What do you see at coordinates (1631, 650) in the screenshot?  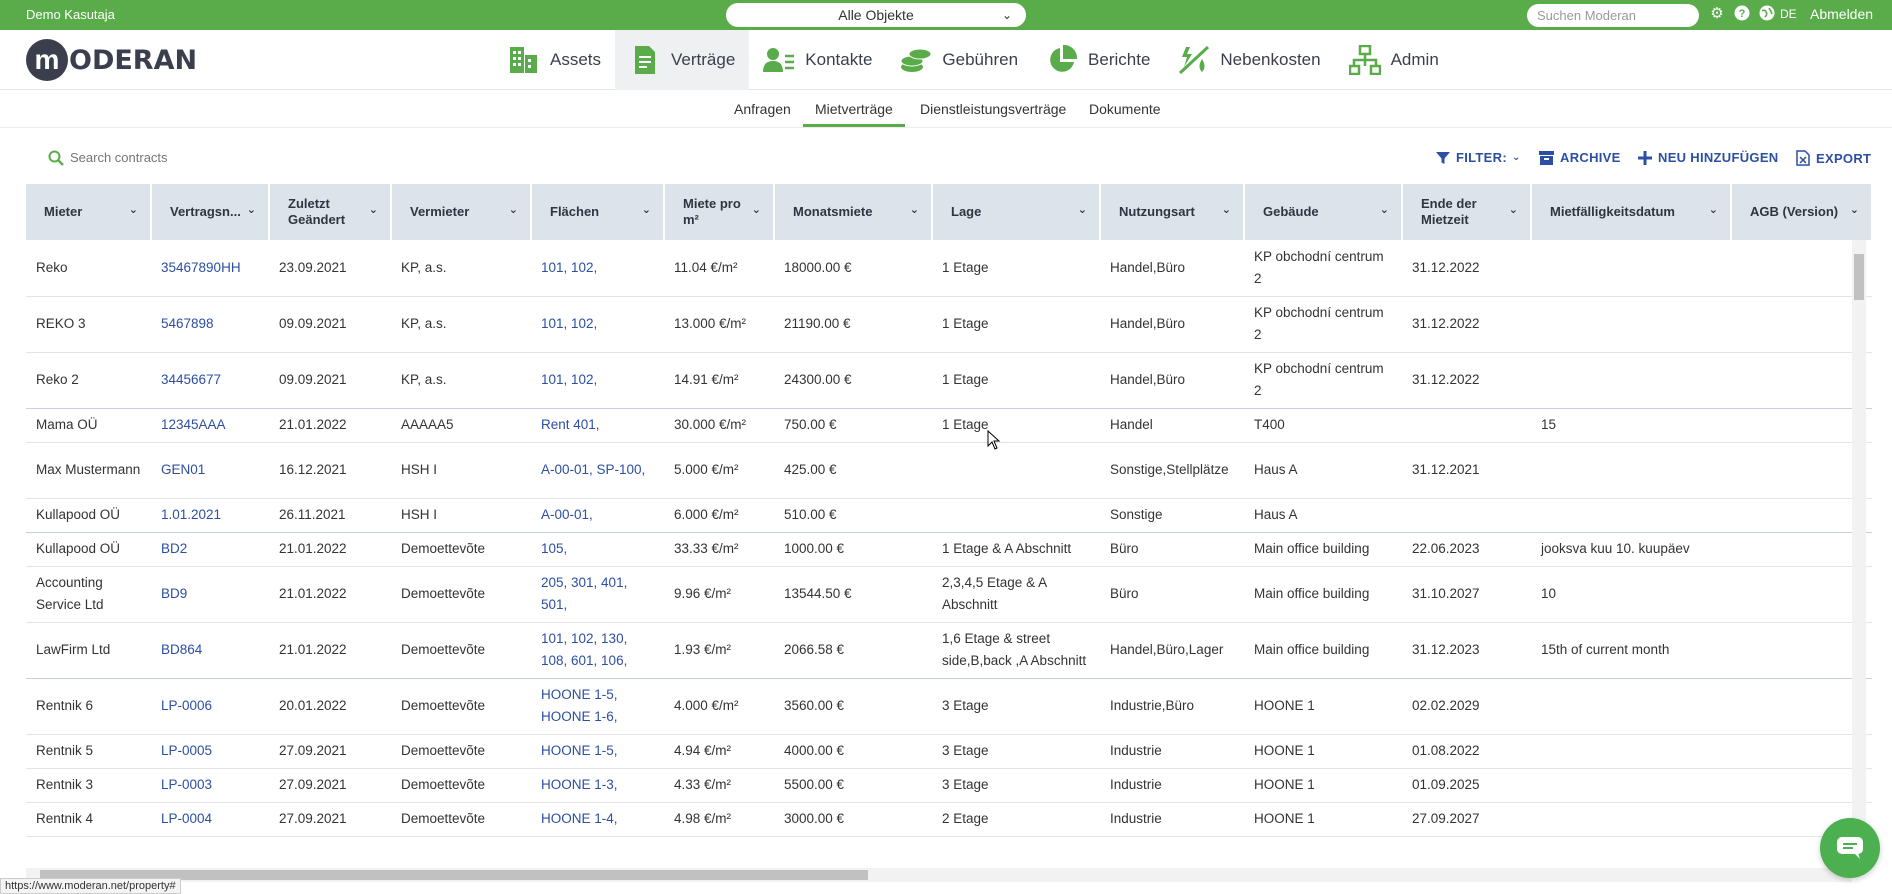 I see `table-cell: 15th of current month` at bounding box center [1631, 650].